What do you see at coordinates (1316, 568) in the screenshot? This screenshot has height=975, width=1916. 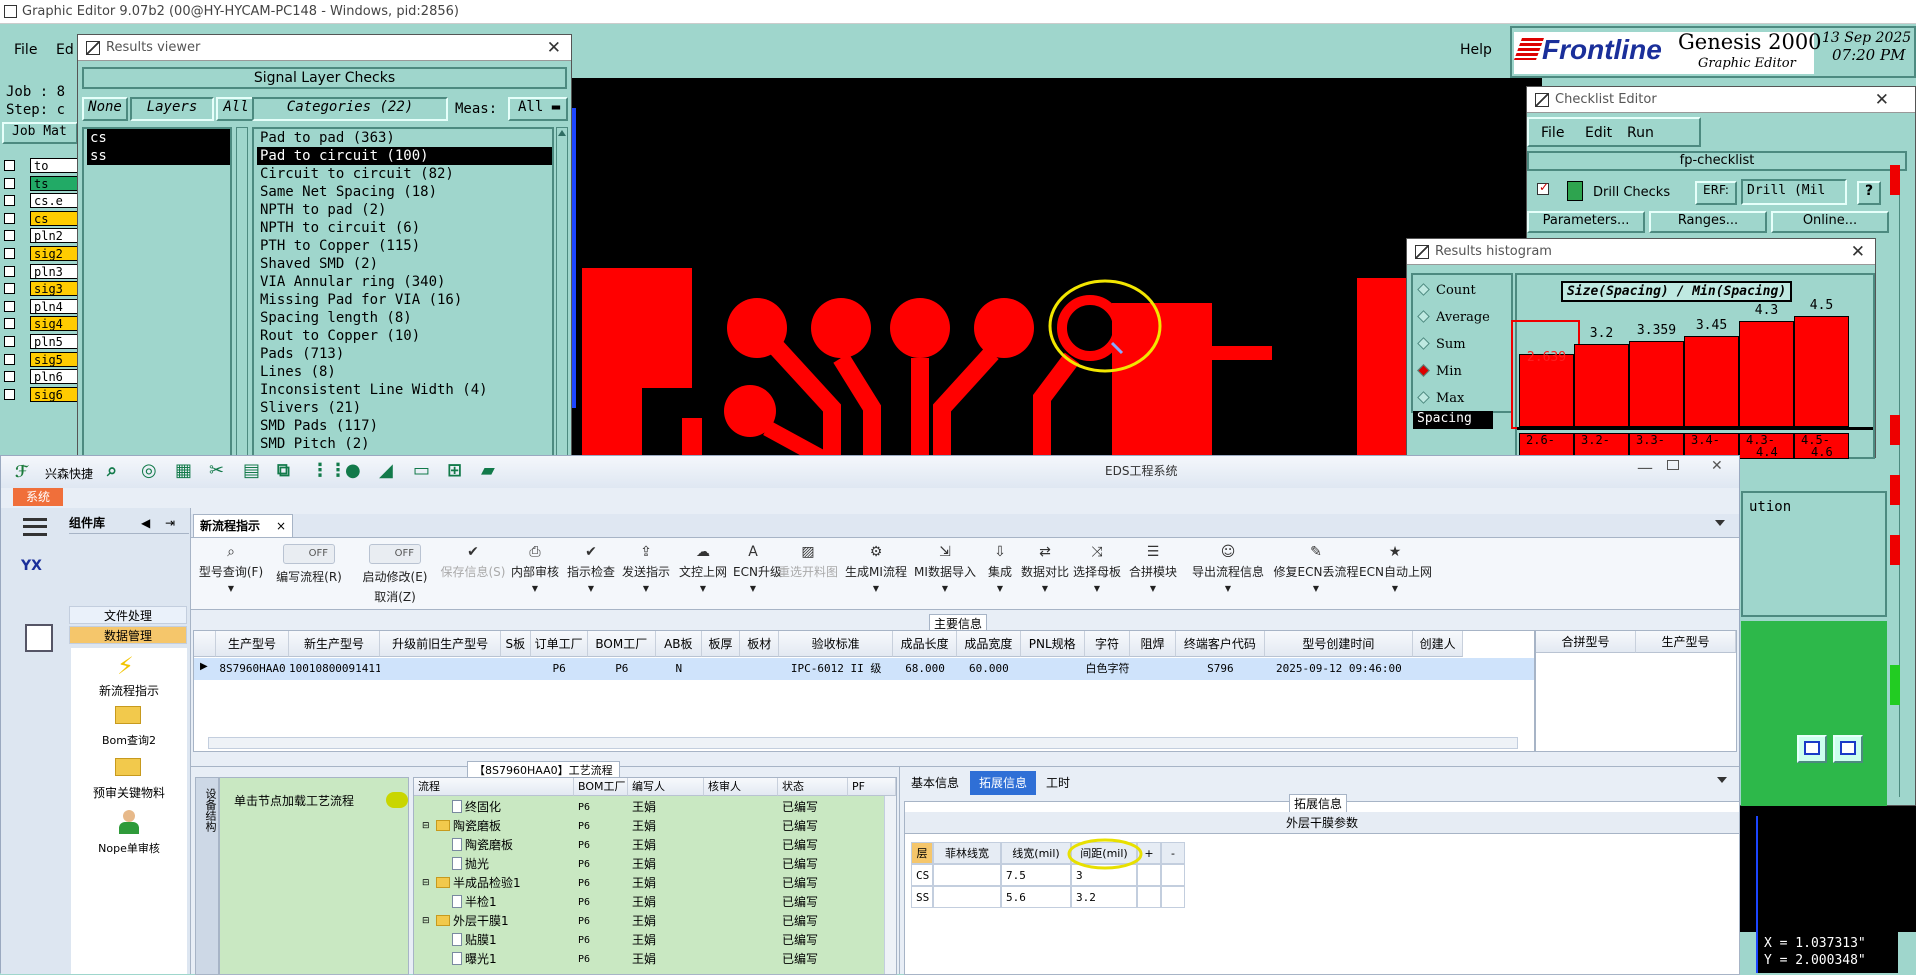 I see `toolbar-wrench-button: ✎ 修复ECN丢流程 ▼` at bounding box center [1316, 568].